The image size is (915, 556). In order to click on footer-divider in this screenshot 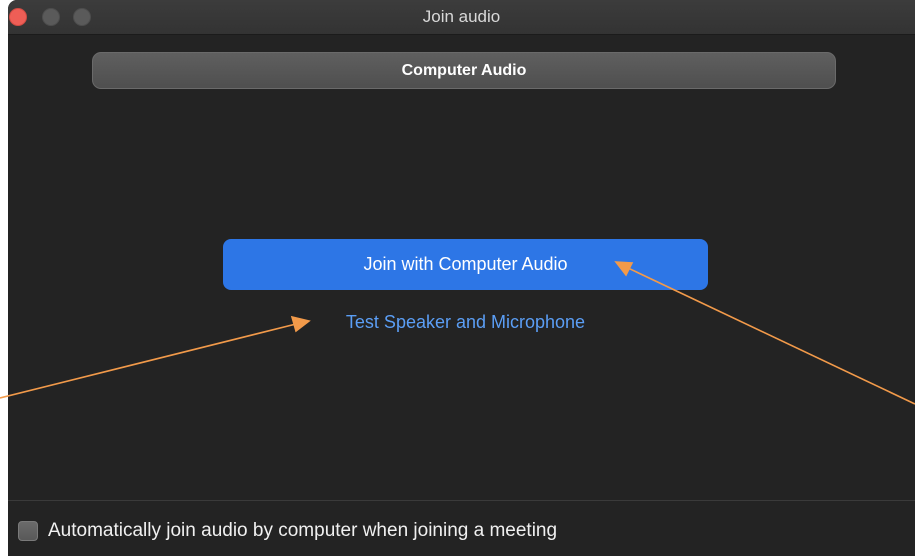, I will do `click(461, 500)`.